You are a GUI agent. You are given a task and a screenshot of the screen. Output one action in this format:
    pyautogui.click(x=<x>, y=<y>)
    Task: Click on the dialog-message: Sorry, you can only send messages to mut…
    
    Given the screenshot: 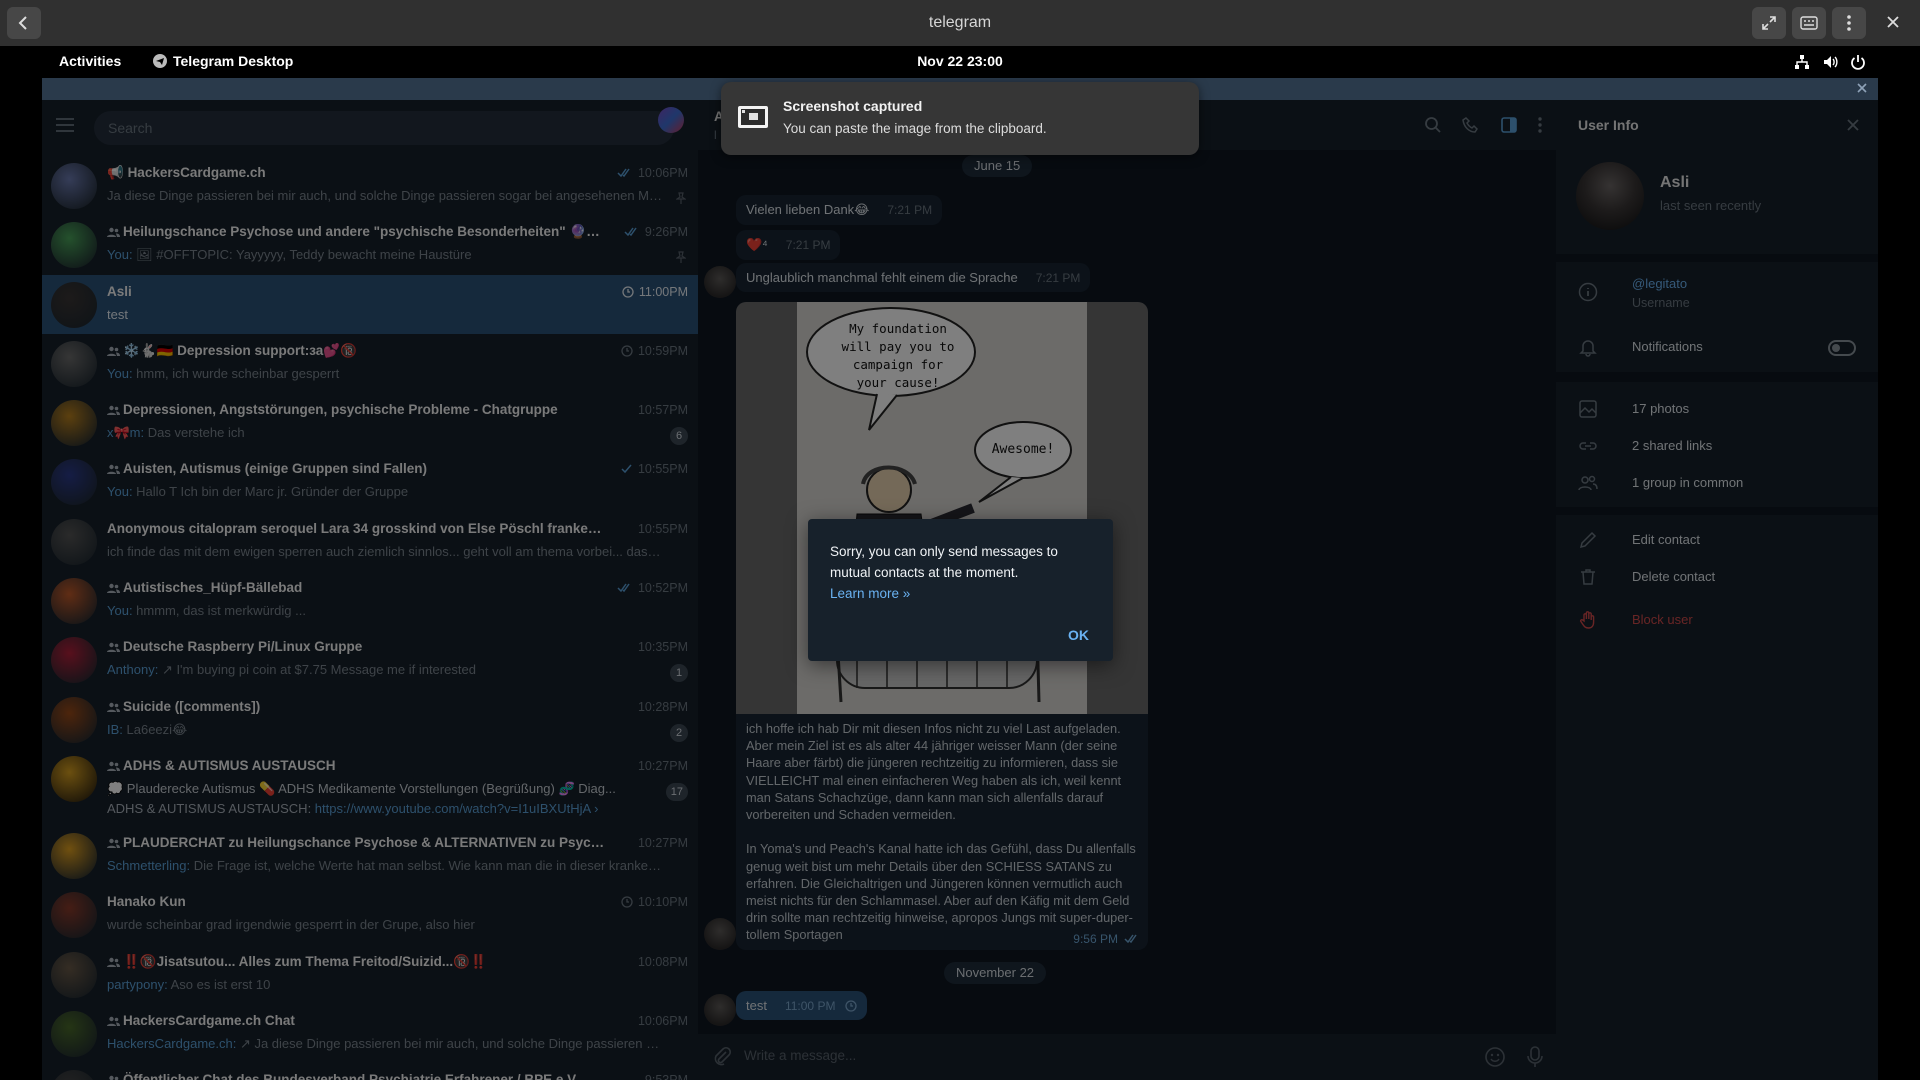 What is the action you would take?
    pyautogui.click(x=960, y=572)
    